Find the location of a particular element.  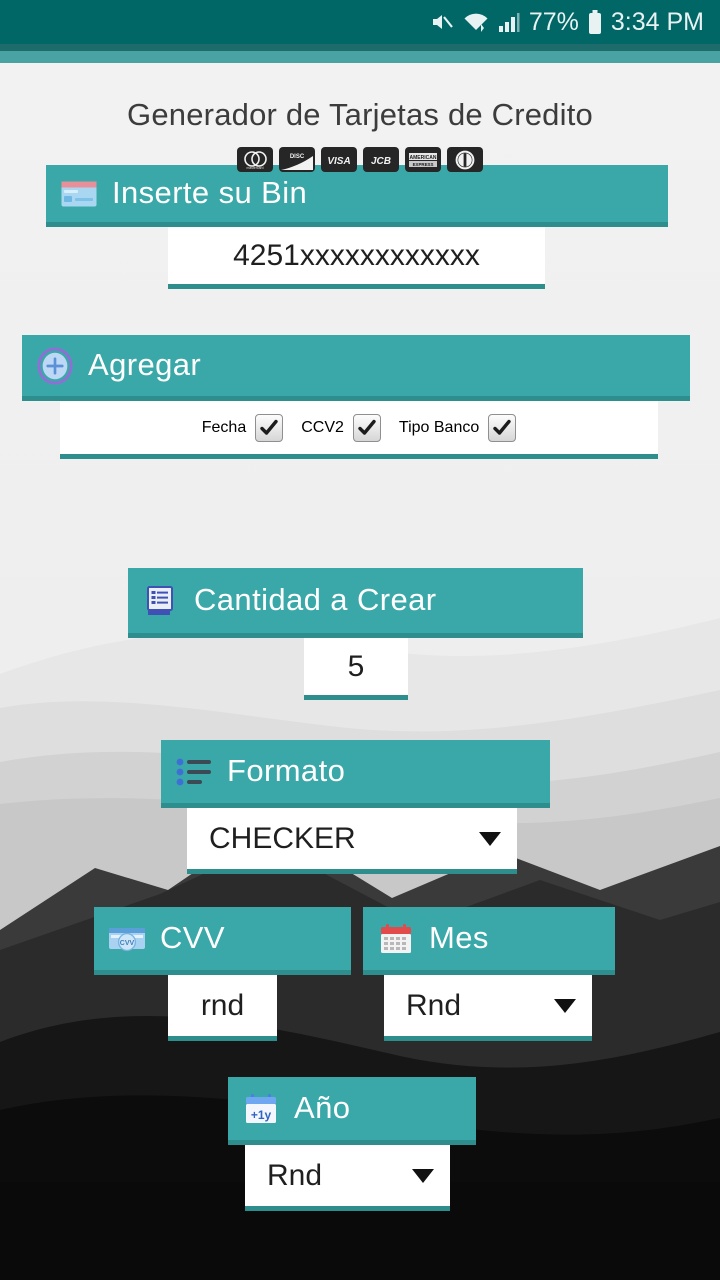

list-document-icon is located at coordinates (161, 601).